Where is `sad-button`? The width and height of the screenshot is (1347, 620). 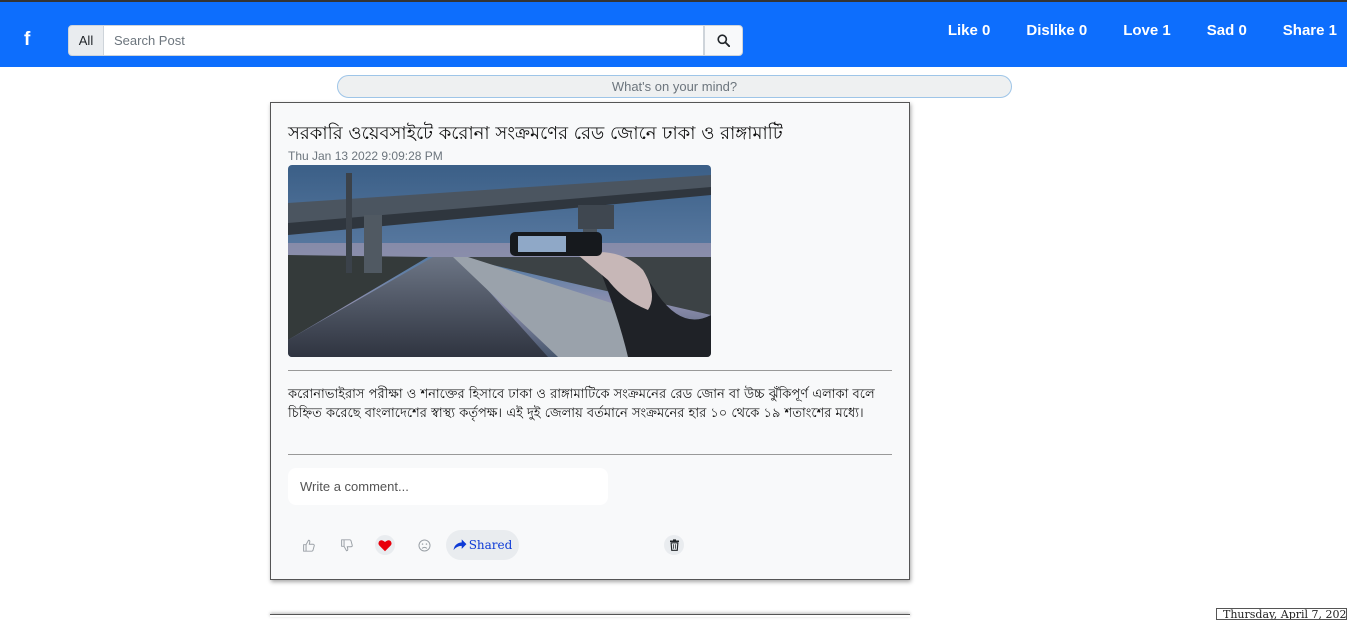
sad-button is located at coordinates (424, 545).